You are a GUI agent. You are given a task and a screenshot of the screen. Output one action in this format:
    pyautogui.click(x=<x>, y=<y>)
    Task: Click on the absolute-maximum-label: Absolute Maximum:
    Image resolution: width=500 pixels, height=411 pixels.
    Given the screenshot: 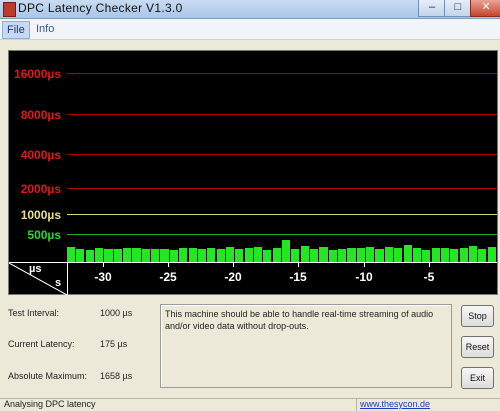 What is the action you would take?
    pyautogui.click(x=48, y=376)
    